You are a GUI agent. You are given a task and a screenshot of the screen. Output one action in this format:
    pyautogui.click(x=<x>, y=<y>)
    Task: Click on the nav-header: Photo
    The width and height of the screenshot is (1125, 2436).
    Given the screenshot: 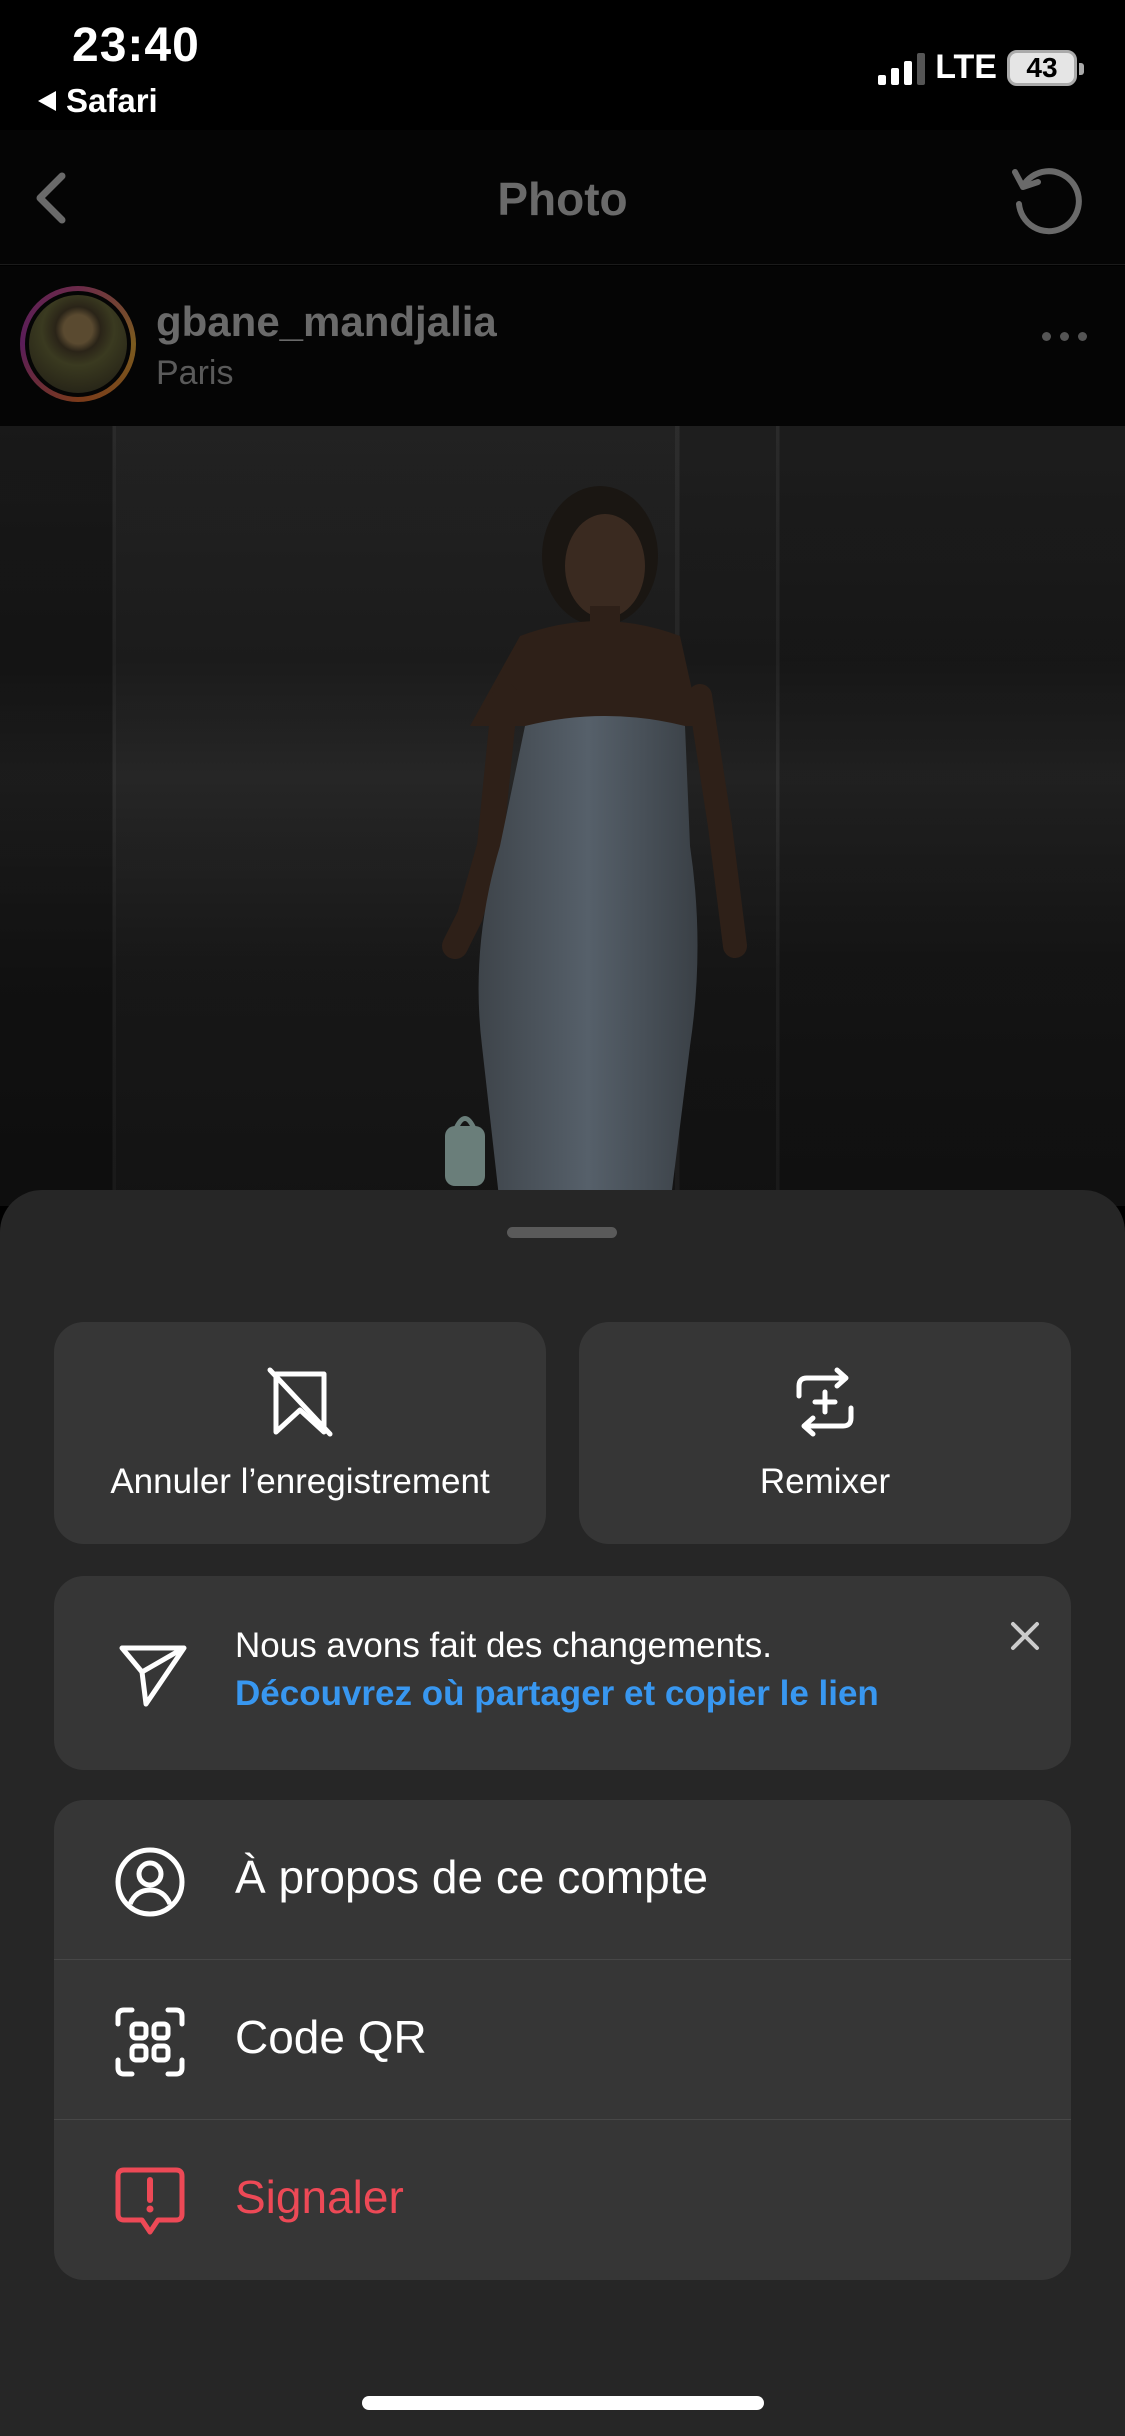 What is the action you would take?
    pyautogui.click(x=562, y=197)
    